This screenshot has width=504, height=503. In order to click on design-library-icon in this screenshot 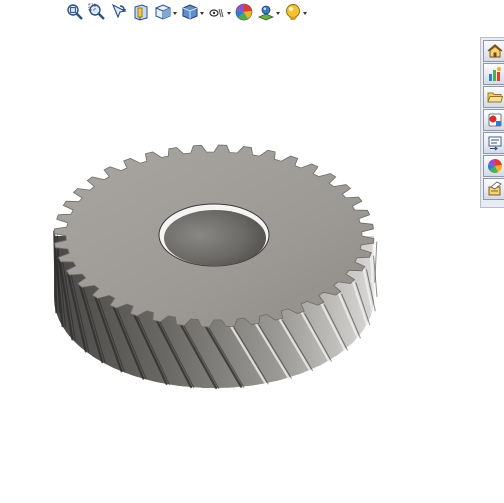, I will do `click(494, 74)`.